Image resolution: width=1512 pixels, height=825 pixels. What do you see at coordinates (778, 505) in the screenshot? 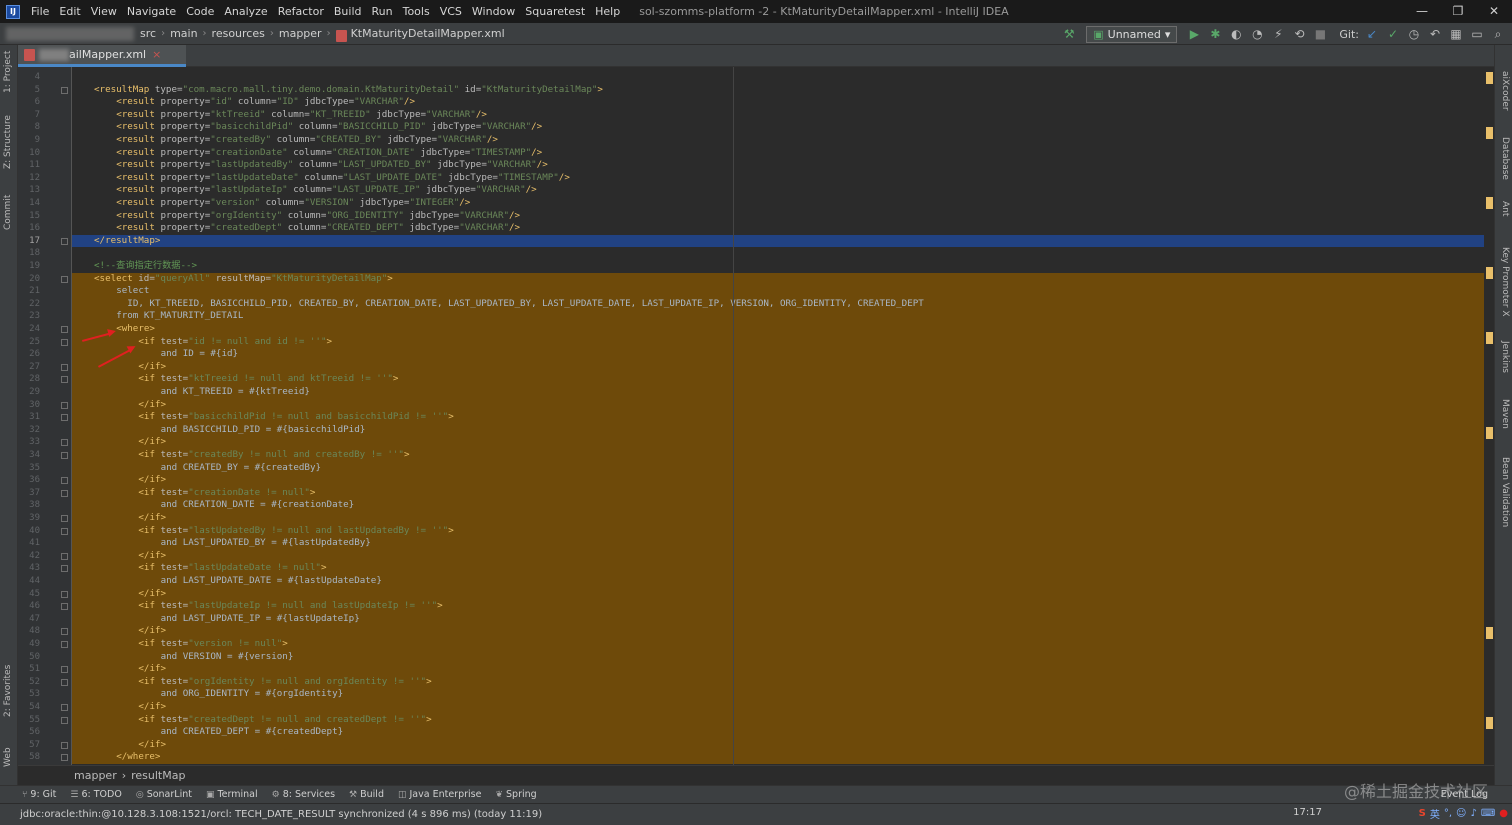
I see `code-line: and CREATION_DATE = #{creationDate}` at bounding box center [778, 505].